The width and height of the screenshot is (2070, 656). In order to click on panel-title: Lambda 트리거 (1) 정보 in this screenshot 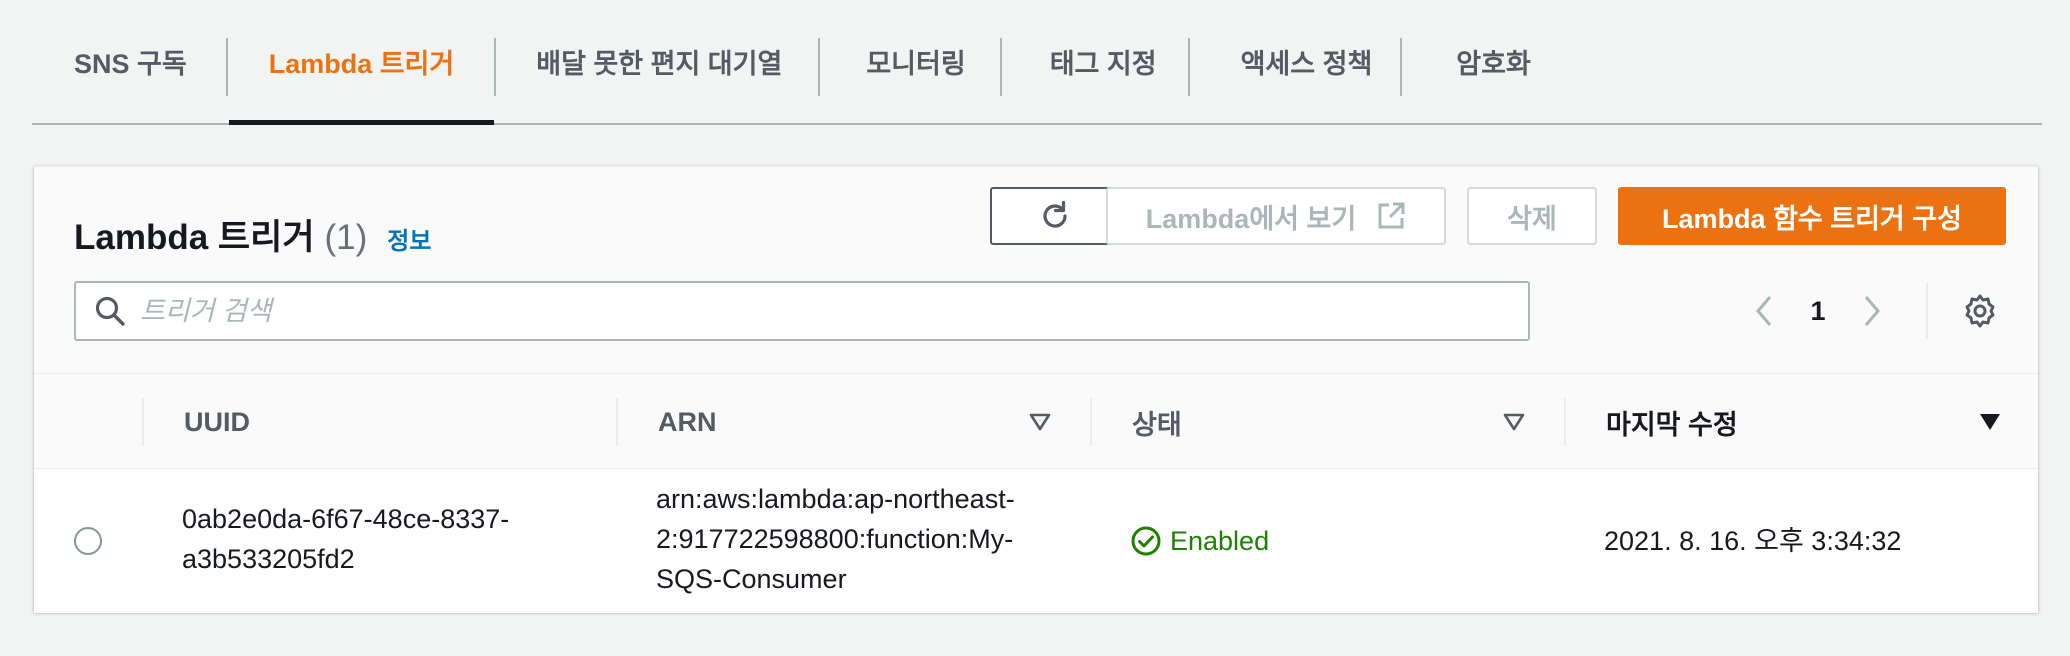, I will do `click(252, 234)`.